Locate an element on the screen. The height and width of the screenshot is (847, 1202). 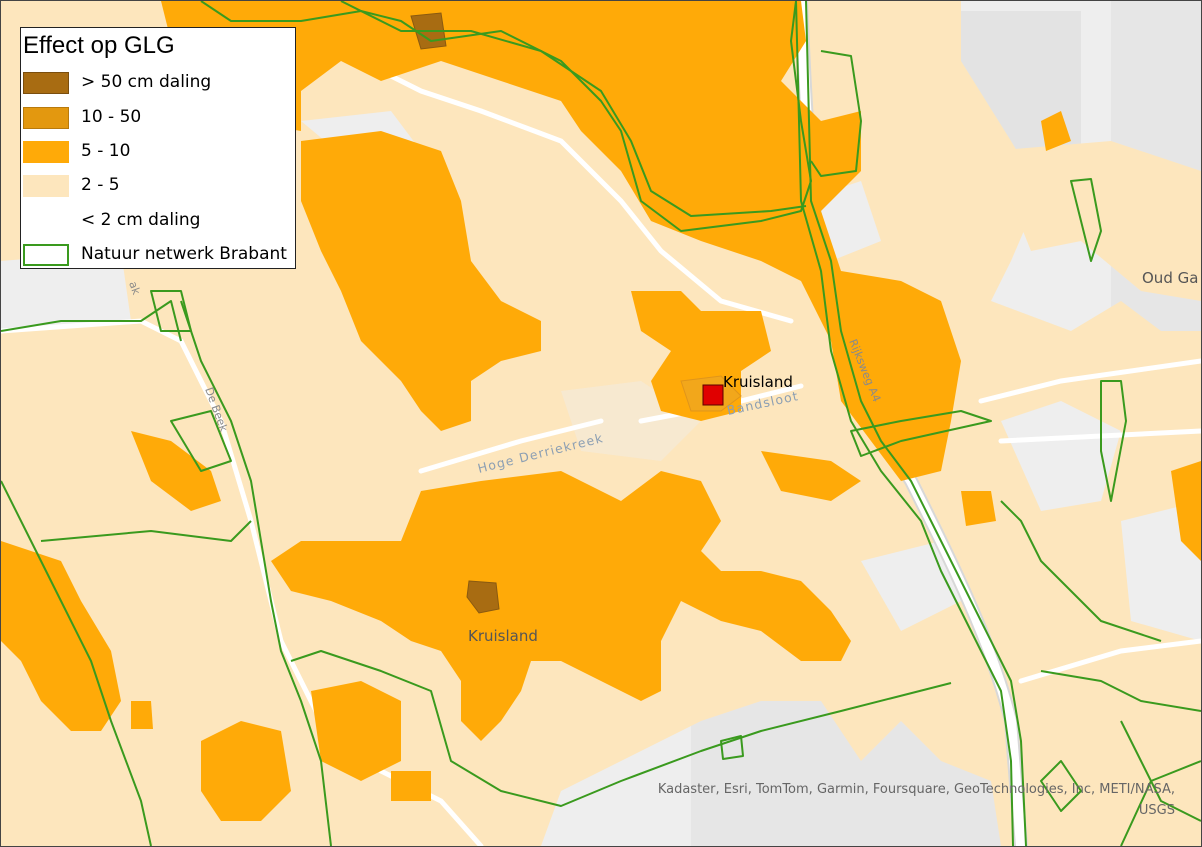
place-label-kruisland: Kruisland is located at coordinates (503, 636).